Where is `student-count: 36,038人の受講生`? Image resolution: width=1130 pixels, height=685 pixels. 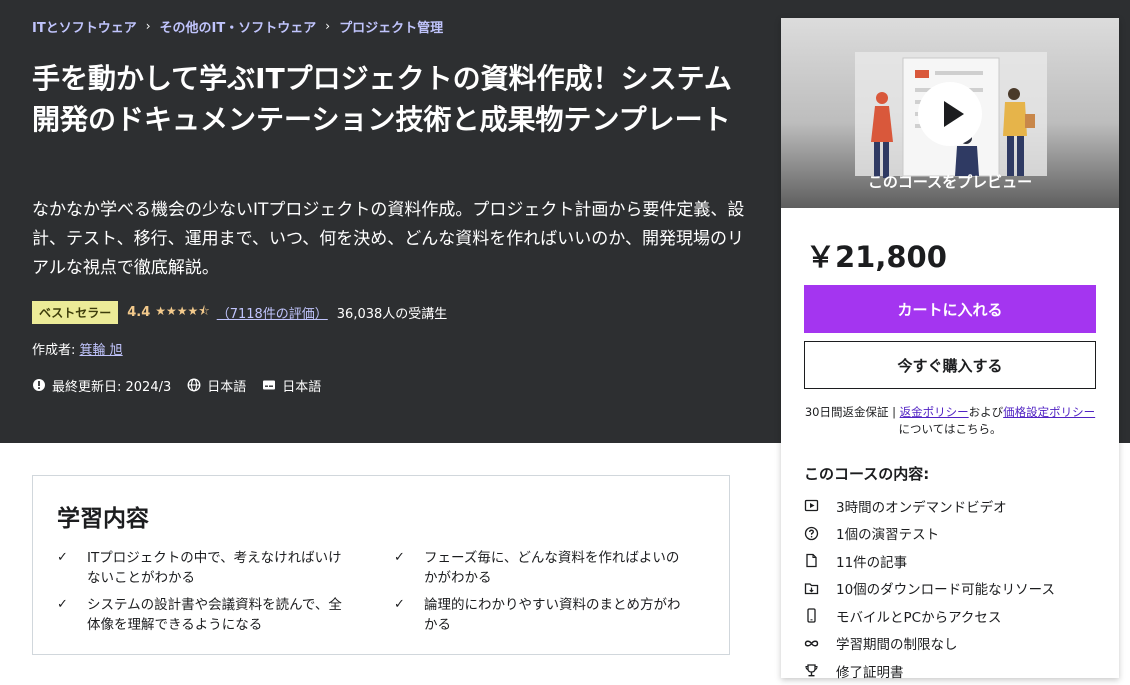 student-count: 36,038人の受講生 is located at coordinates (392, 314).